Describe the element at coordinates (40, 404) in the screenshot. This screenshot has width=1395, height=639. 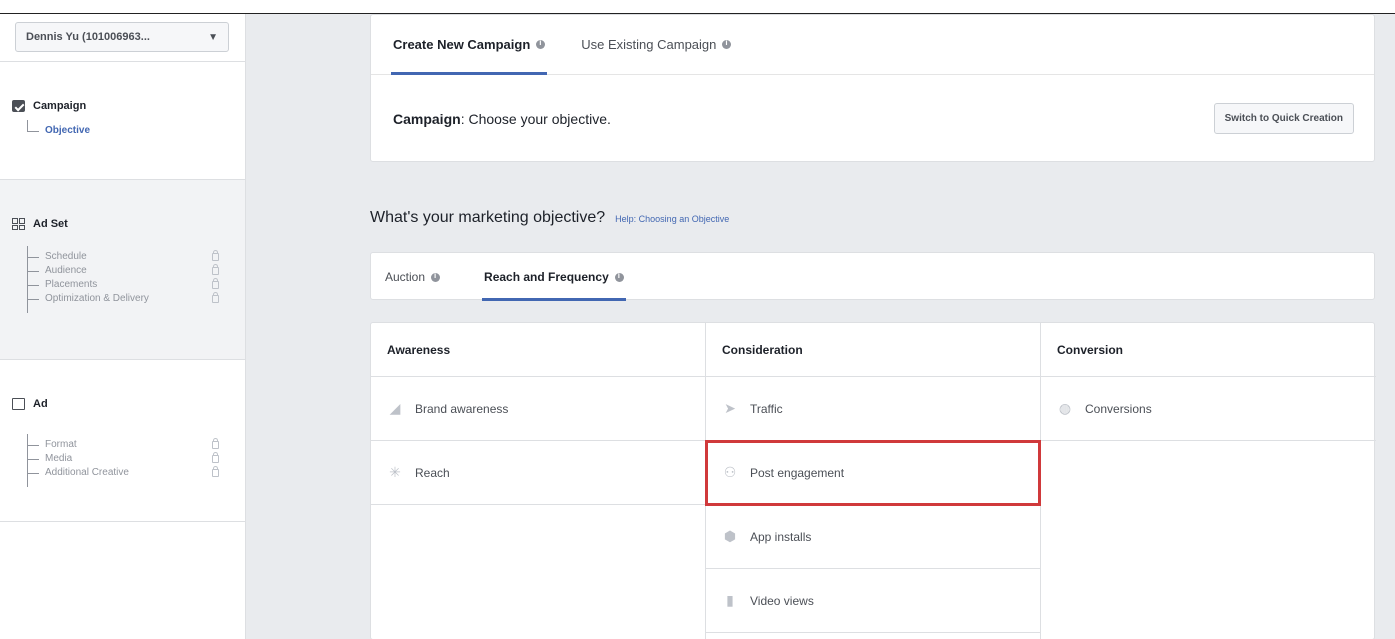
I see `sidebar-ad-title: Ad` at that location.